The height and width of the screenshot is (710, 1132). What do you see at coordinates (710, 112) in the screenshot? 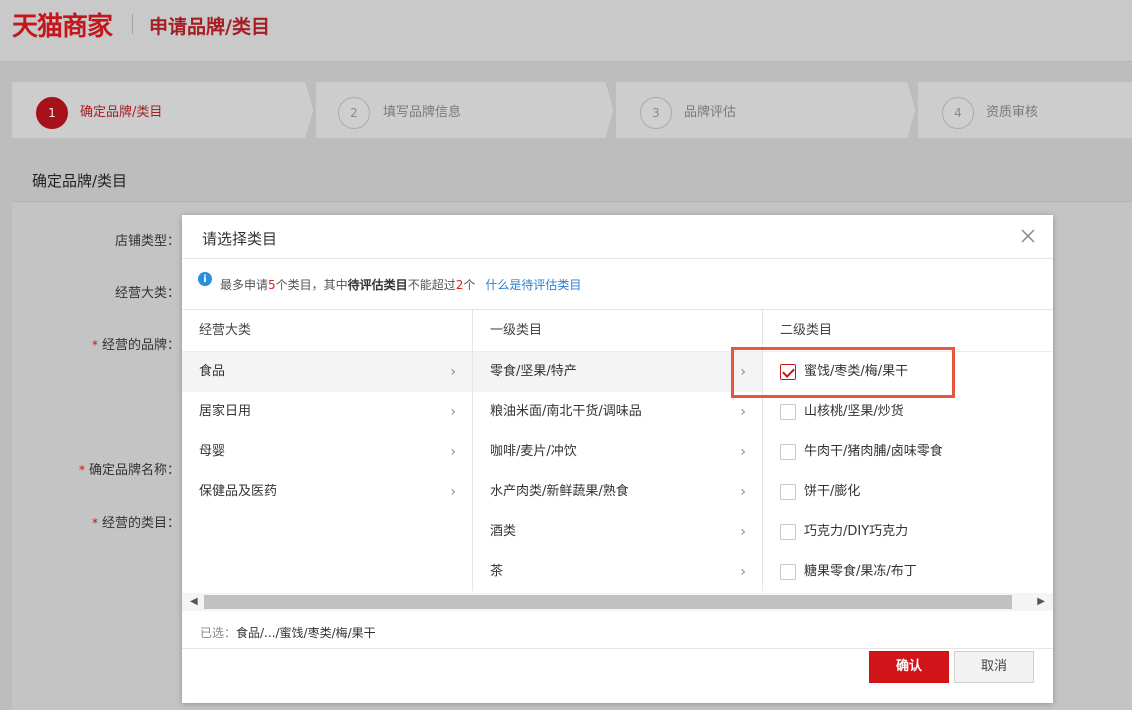
I see `step-label: 品牌评估` at bounding box center [710, 112].